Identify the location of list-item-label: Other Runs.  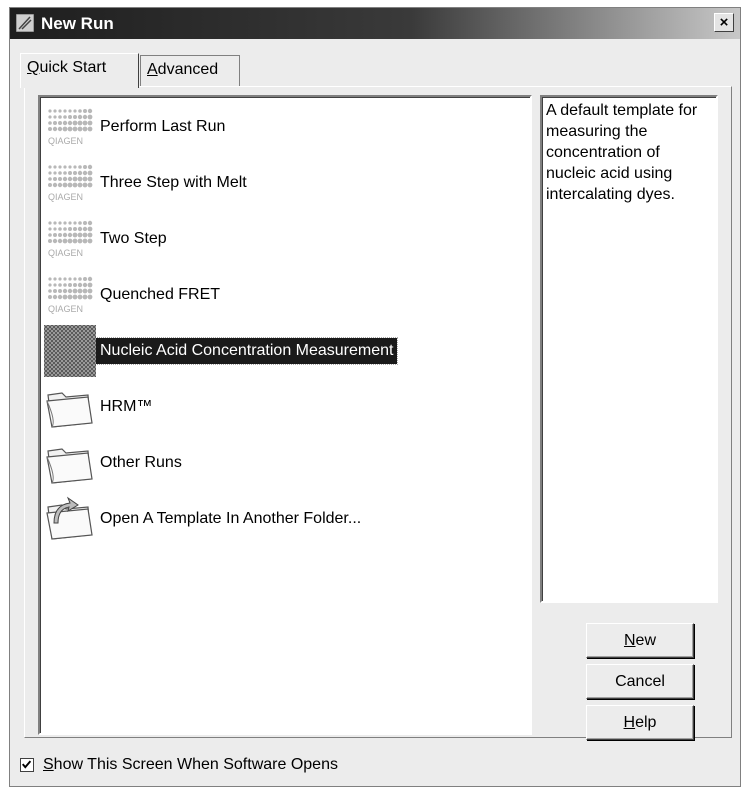
(141, 462).